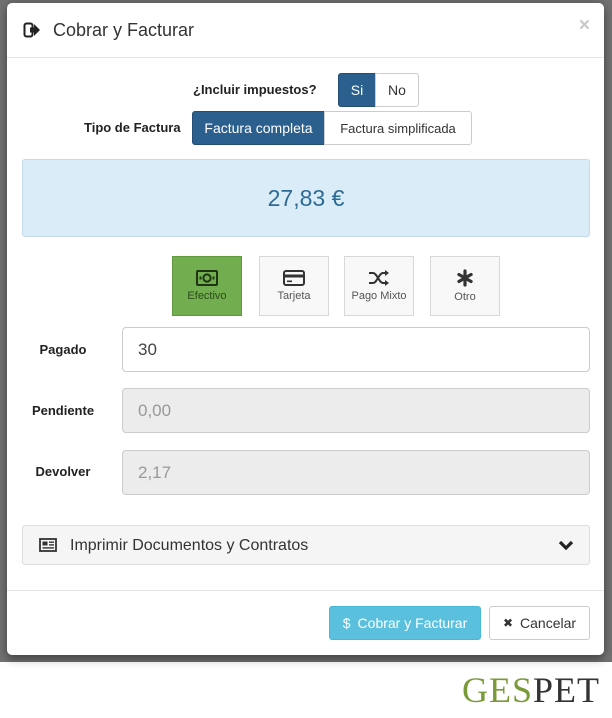  What do you see at coordinates (189, 545) in the screenshot?
I see `print-documents-label: Imprimir Documentos y Contratos` at bounding box center [189, 545].